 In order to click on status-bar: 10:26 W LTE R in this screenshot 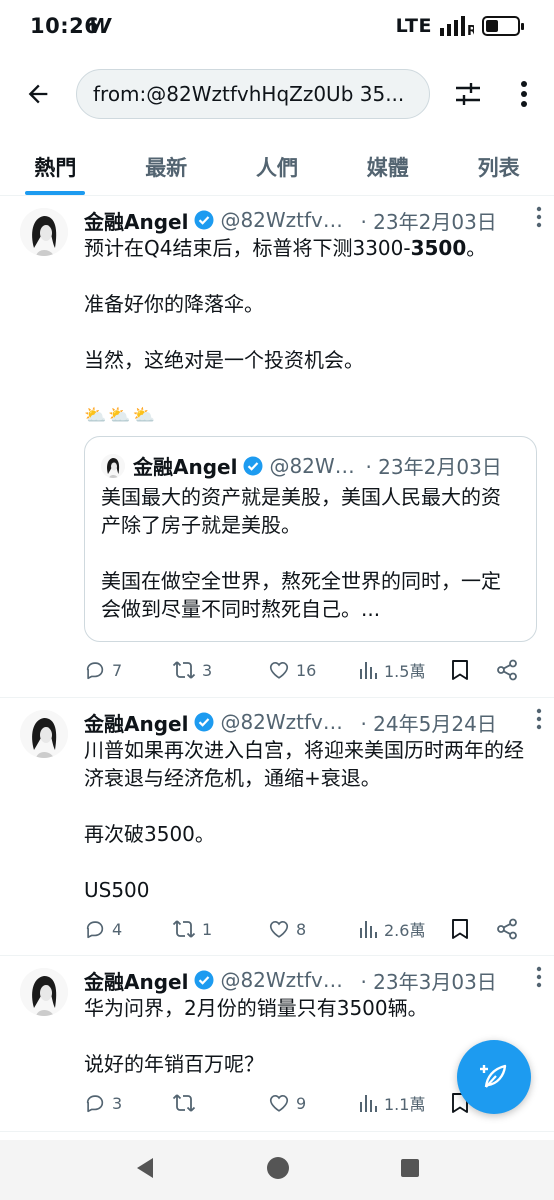, I will do `click(277, 28)`.